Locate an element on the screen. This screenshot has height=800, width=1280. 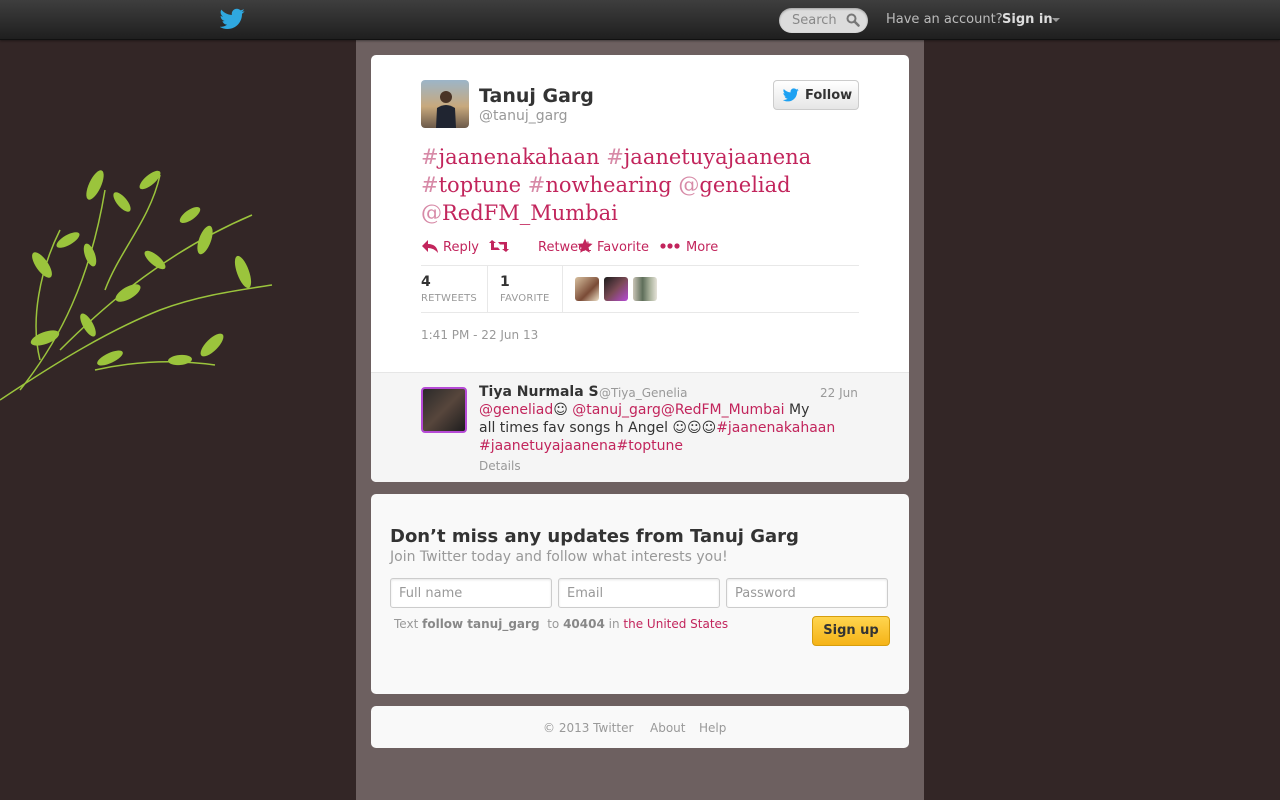
reply-date: 22 Jun is located at coordinates (839, 393).